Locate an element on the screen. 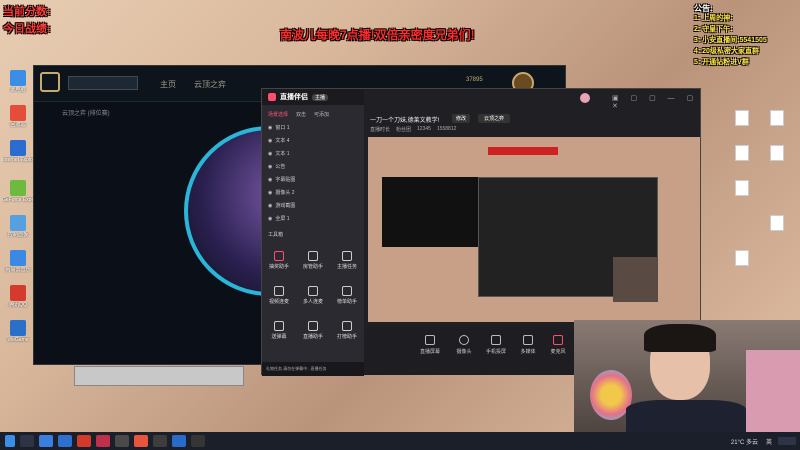 The height and width of the screenshot is (450, 800). camera-button: 摄像头 is located at coordinates (464, 345).